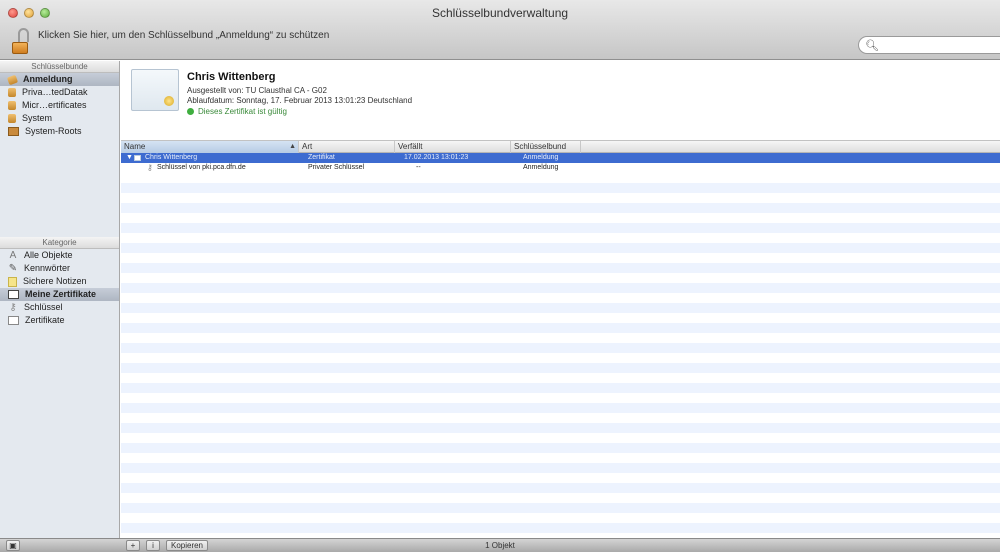  I want to click on sidebar-item-label: System, so click(37, 118).